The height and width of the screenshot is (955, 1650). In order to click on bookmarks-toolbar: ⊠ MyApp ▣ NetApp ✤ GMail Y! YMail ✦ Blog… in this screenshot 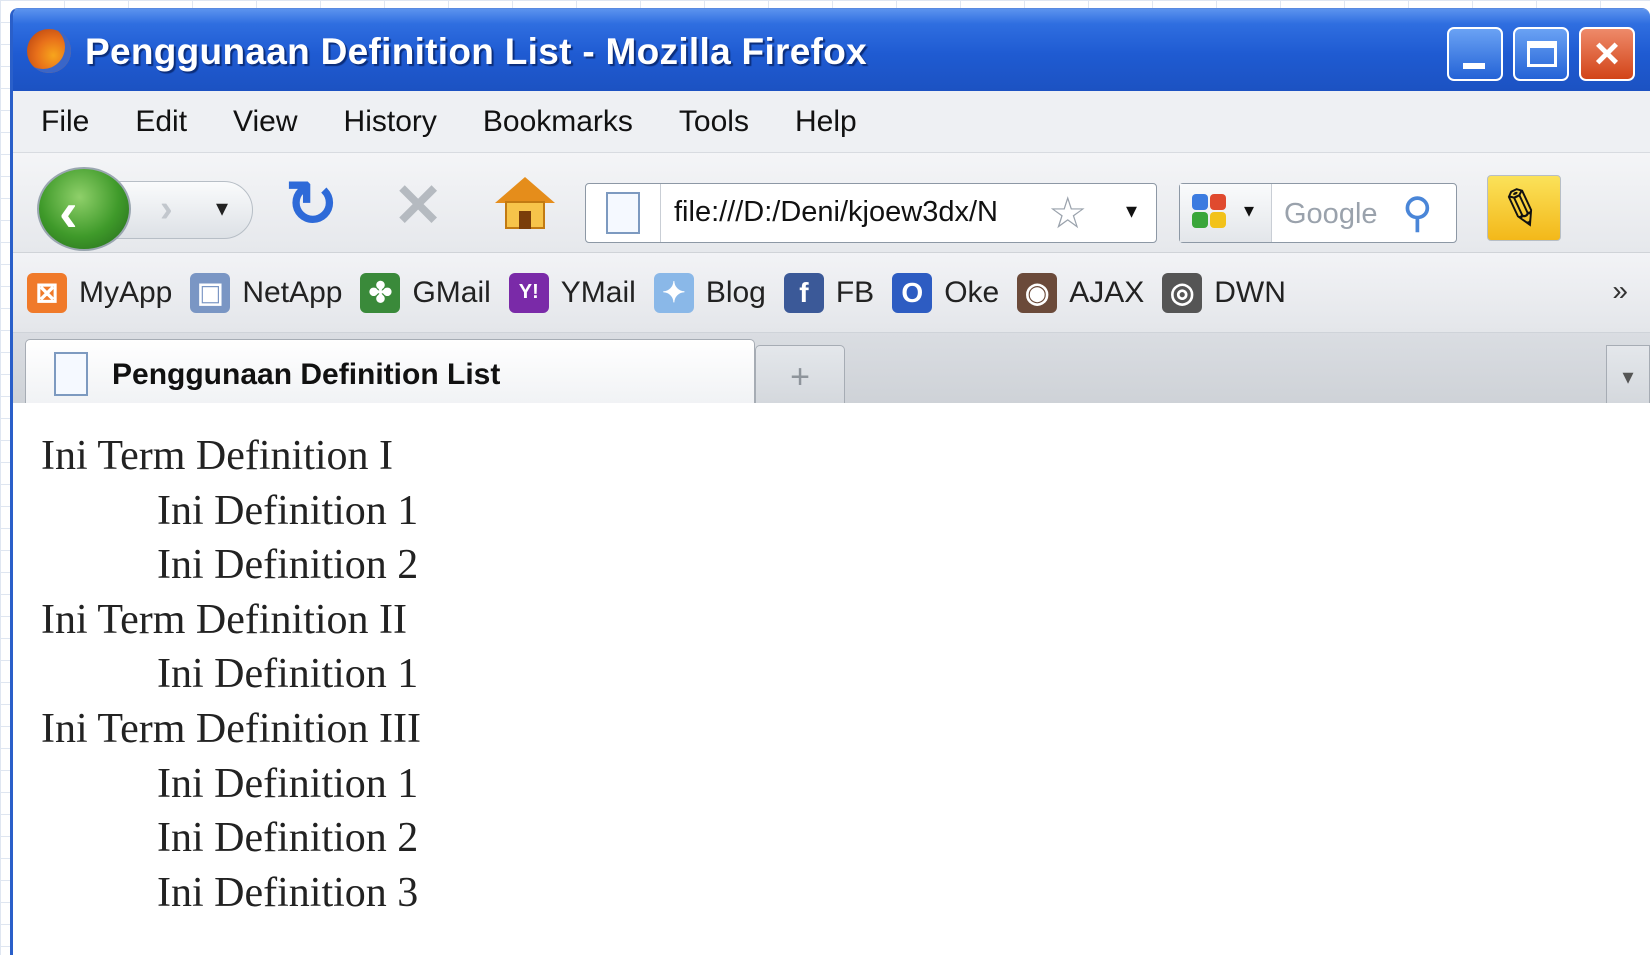, I will do `click(831, 293)`.